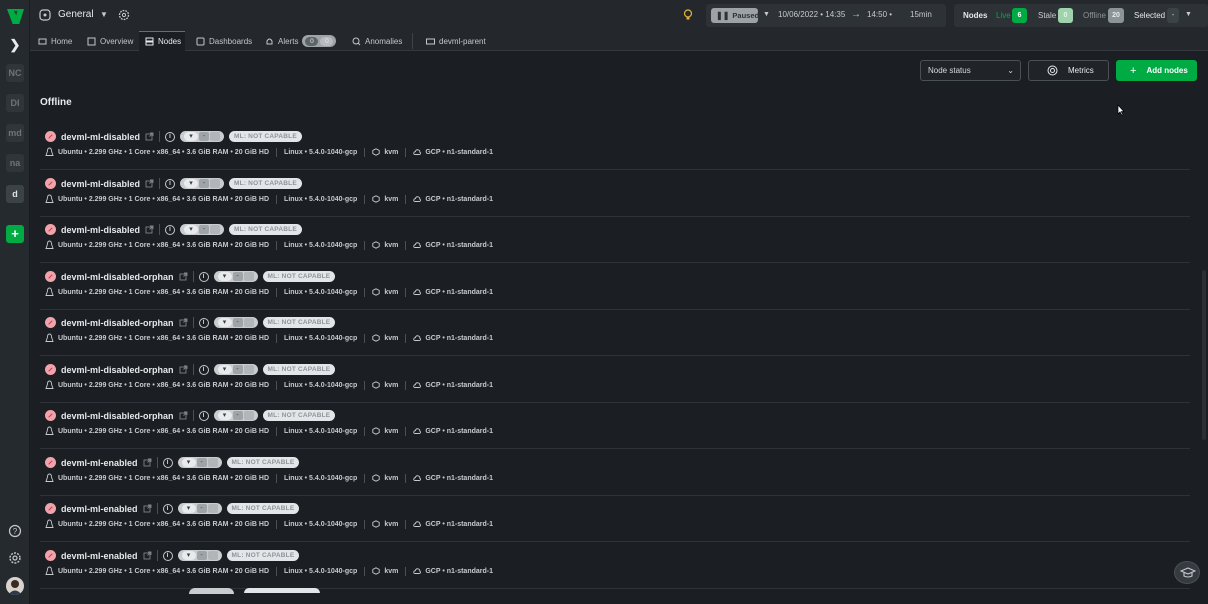  I want to click on metrics-button: Metrics, so click(1068, 70).